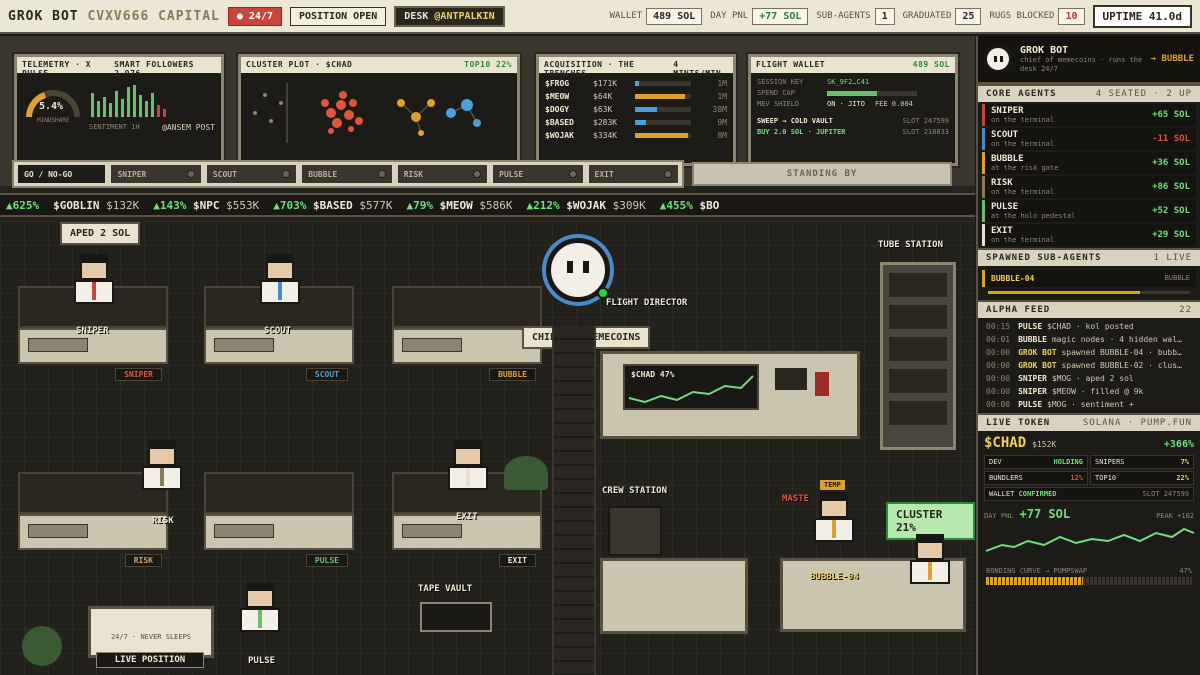 This screenshot has height=675, width=1200. Describe the element at coordinates (603, 96) in the screenshot. I see `acq-mc: $64K` at that location.